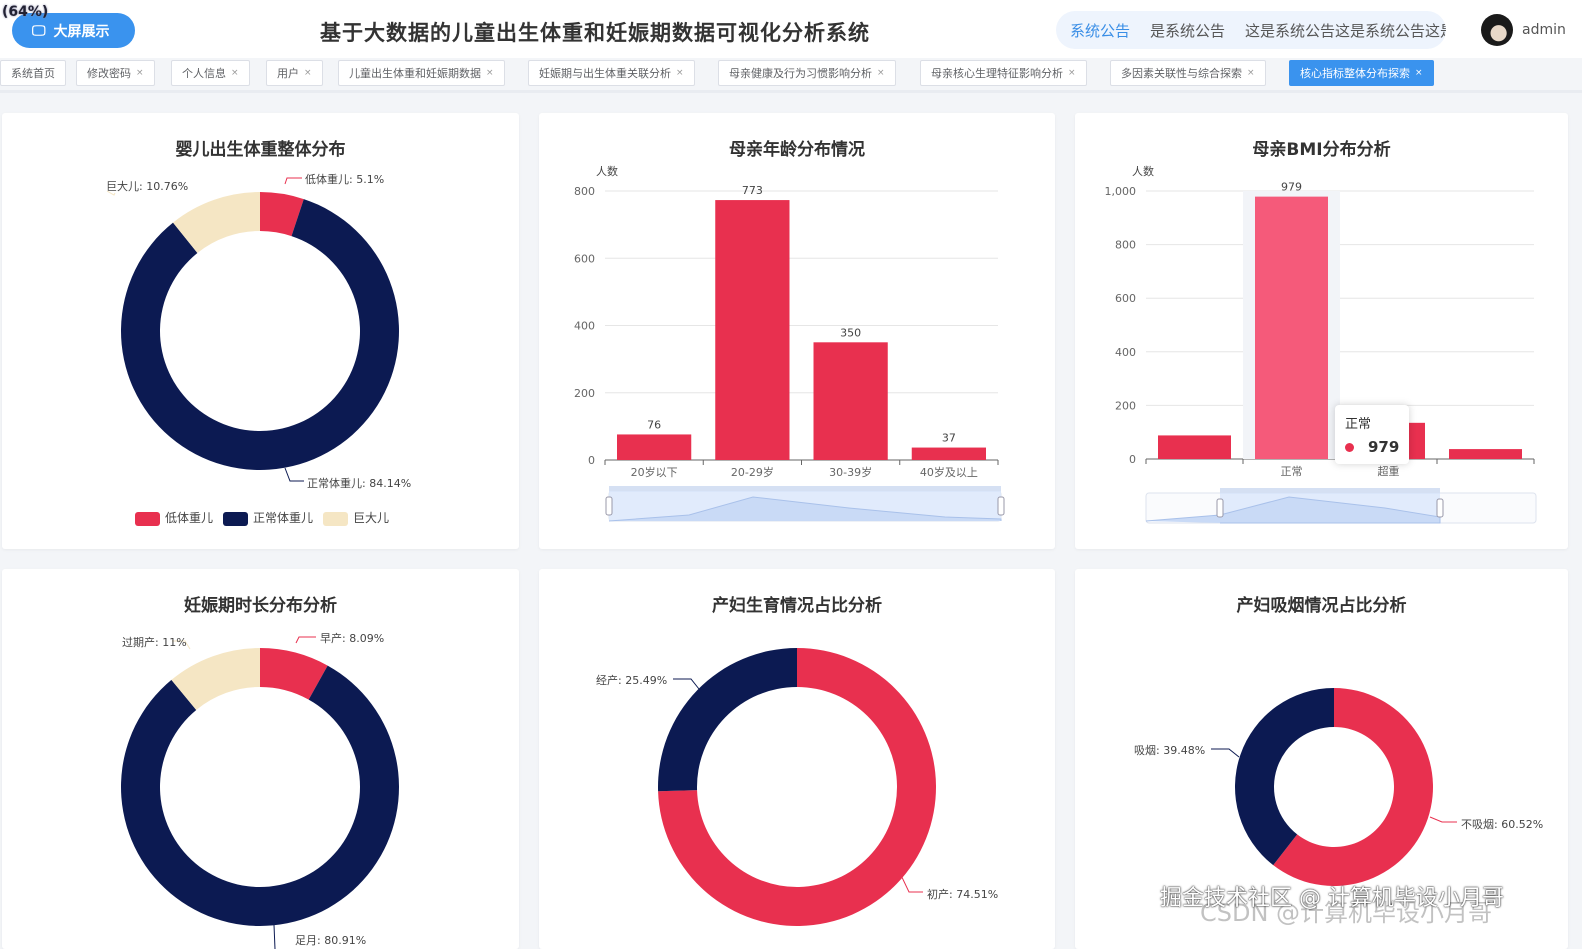 The height and width of the screenshot is (949, 1582). What do you see at coordinates (632, 680) in the screenshot?
I see `slice-label: 经产: 25.49%` at bounding box center [632, 680].